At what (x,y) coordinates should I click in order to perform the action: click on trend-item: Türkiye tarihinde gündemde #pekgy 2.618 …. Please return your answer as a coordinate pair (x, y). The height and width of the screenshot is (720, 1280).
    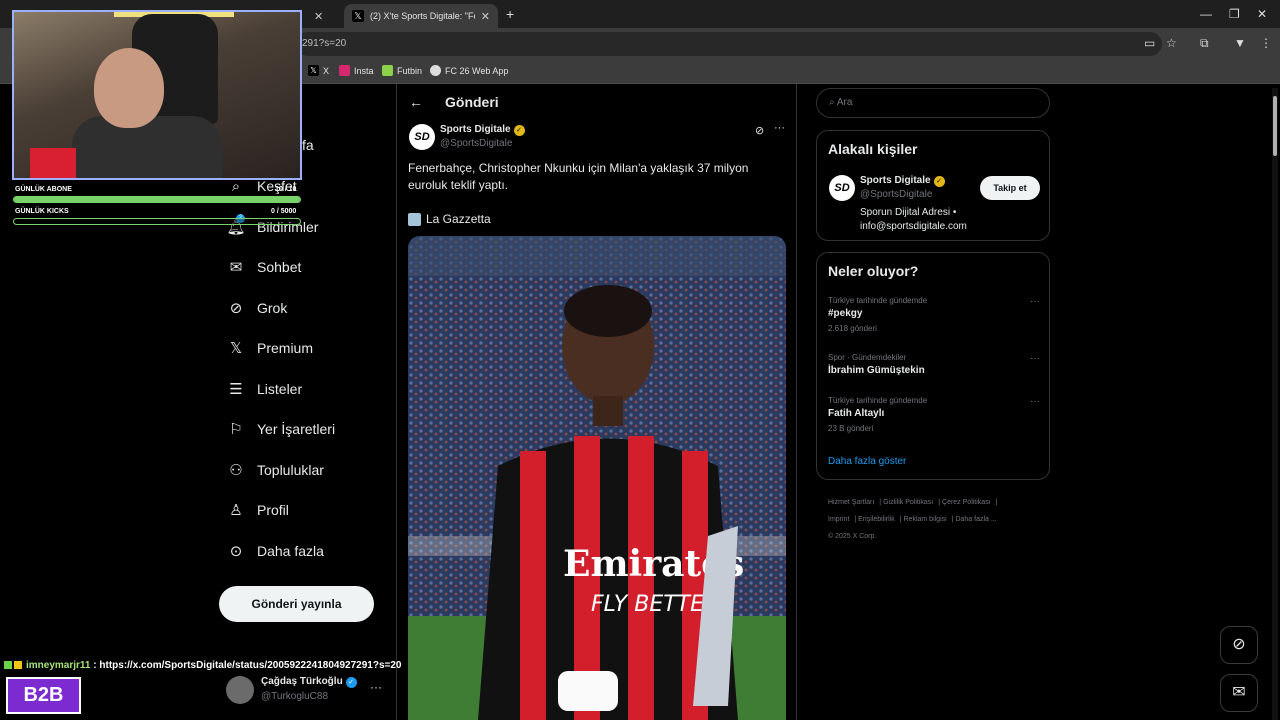
    Looking at the image, I should click on (934, 314).